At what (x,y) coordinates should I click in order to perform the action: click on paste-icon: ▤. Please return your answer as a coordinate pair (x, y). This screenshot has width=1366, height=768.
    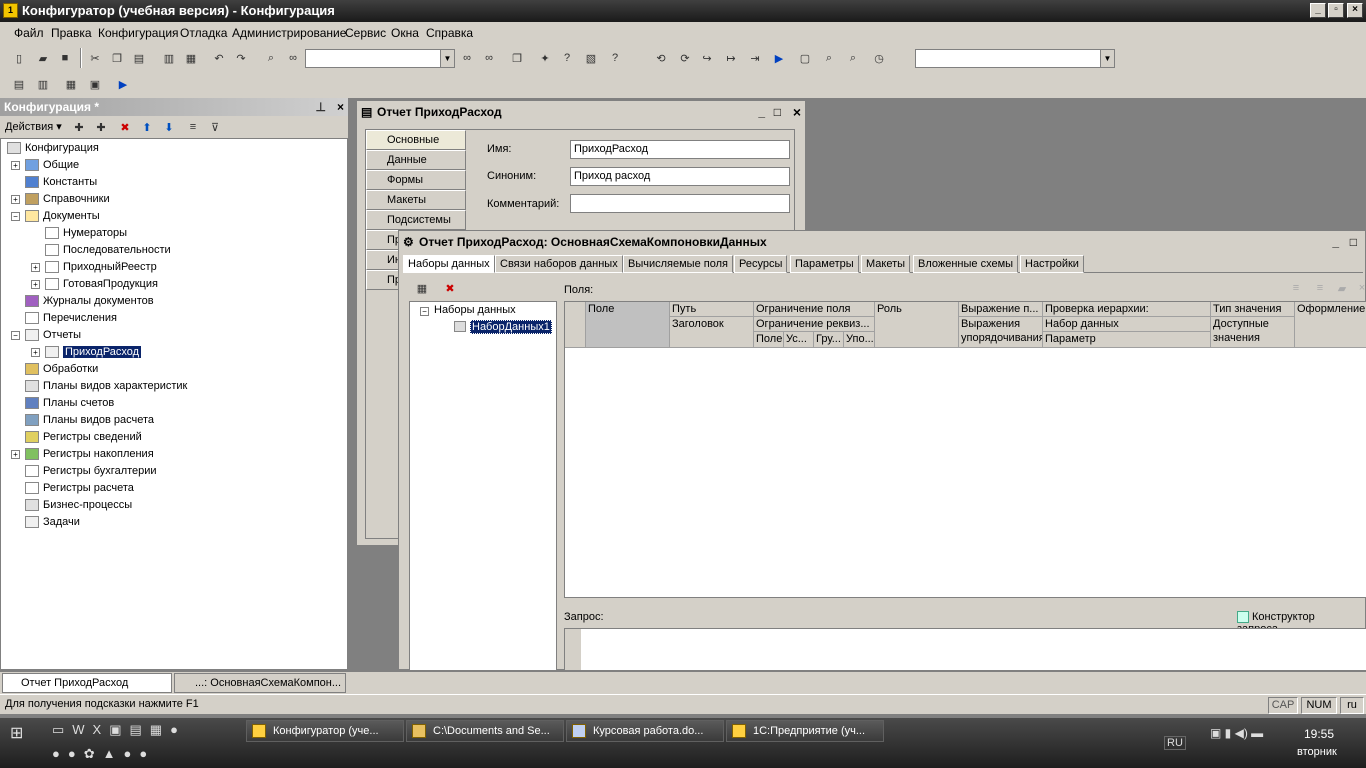
    Looking at the image, I should click on (139, 58).